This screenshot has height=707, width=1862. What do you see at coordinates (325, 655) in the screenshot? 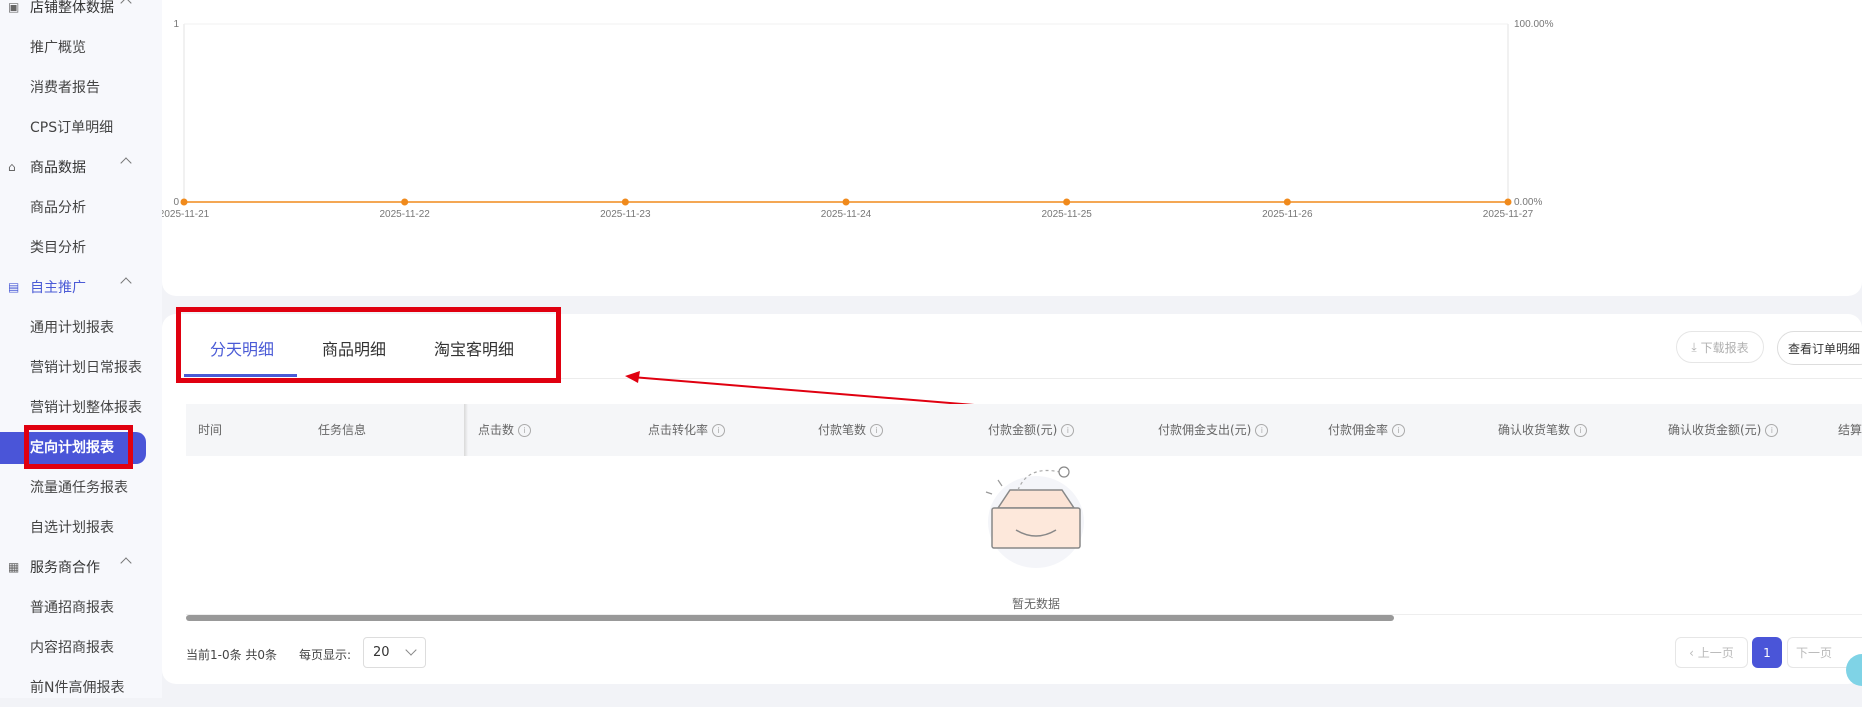
I see `per-page-label: 每页显示:` at bounding box center [325, 655].